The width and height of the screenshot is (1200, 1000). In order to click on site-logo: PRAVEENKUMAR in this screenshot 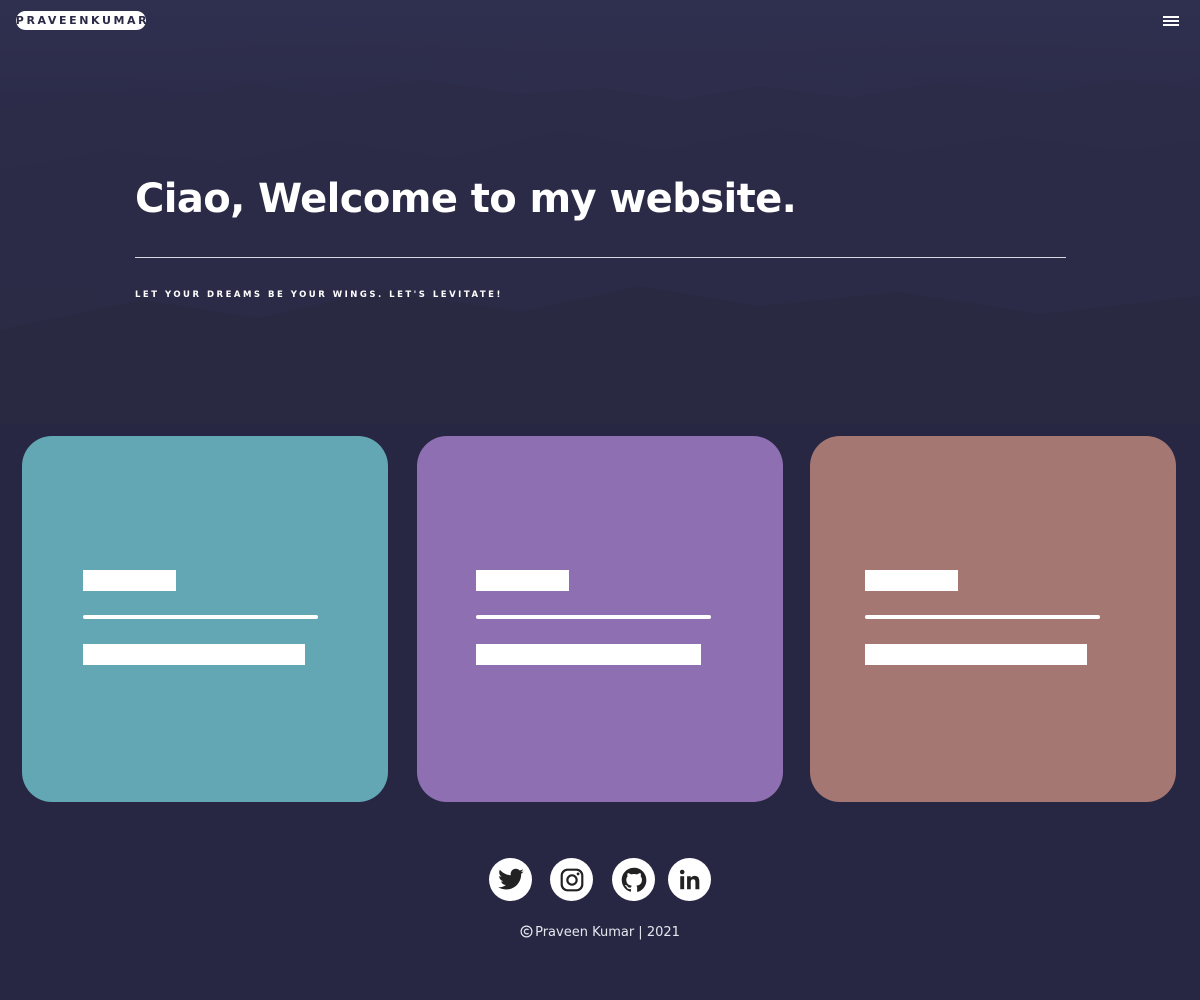, I will do `click(82, 20)`.